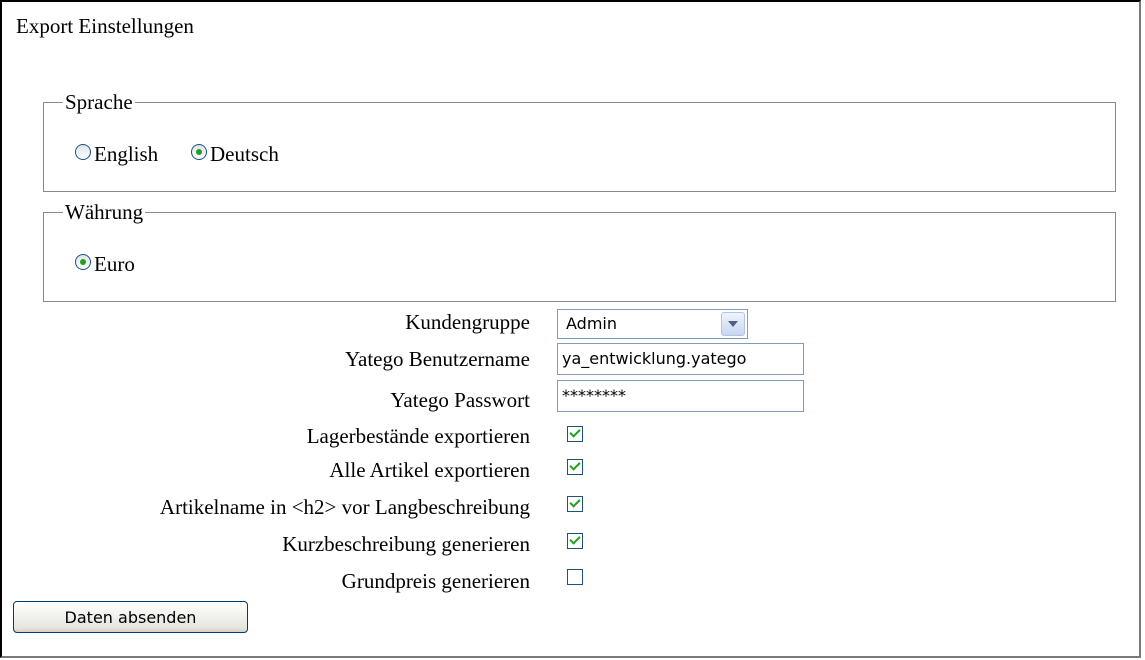 Image resolution: width=1145 pixels, height=660 pixels. What do you see at coordinates (733, 324) in the screenshot?
I see `chevron-down-icon` at bounding box center [733, 324].